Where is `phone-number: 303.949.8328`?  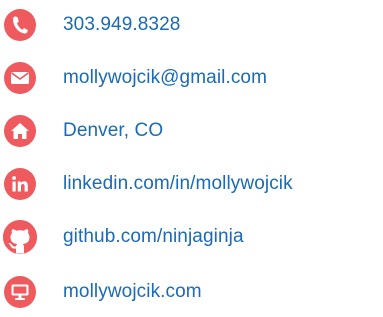 phone-number: 303.949.8328 is located at coordinates (121, 25).